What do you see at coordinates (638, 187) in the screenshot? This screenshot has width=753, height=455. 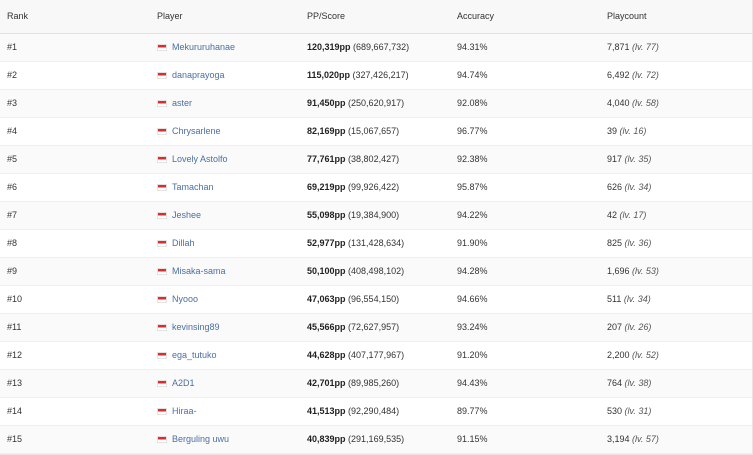 I see `level-value: (lv. 34)` at bounding box center [638, 187].